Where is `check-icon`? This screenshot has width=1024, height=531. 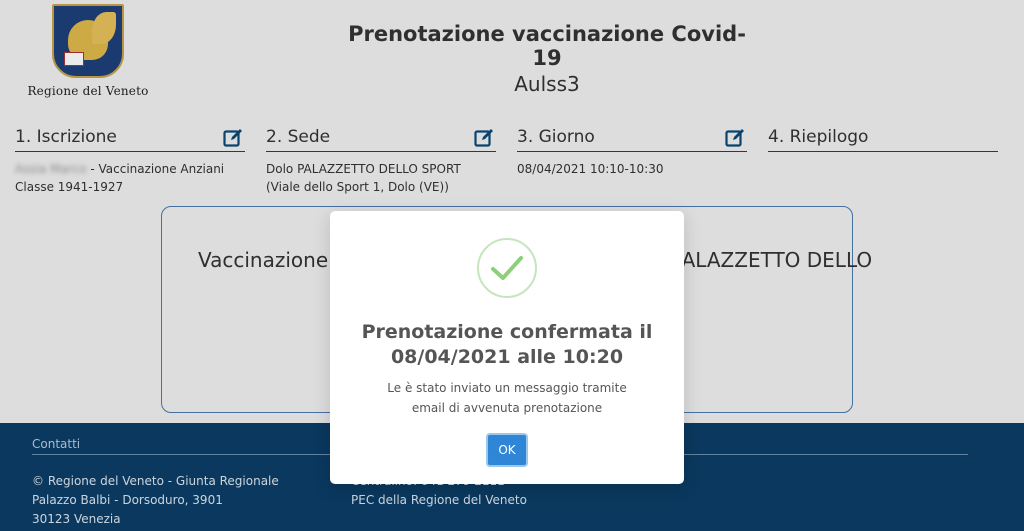
check-icon is located at coordinates (507, 268).